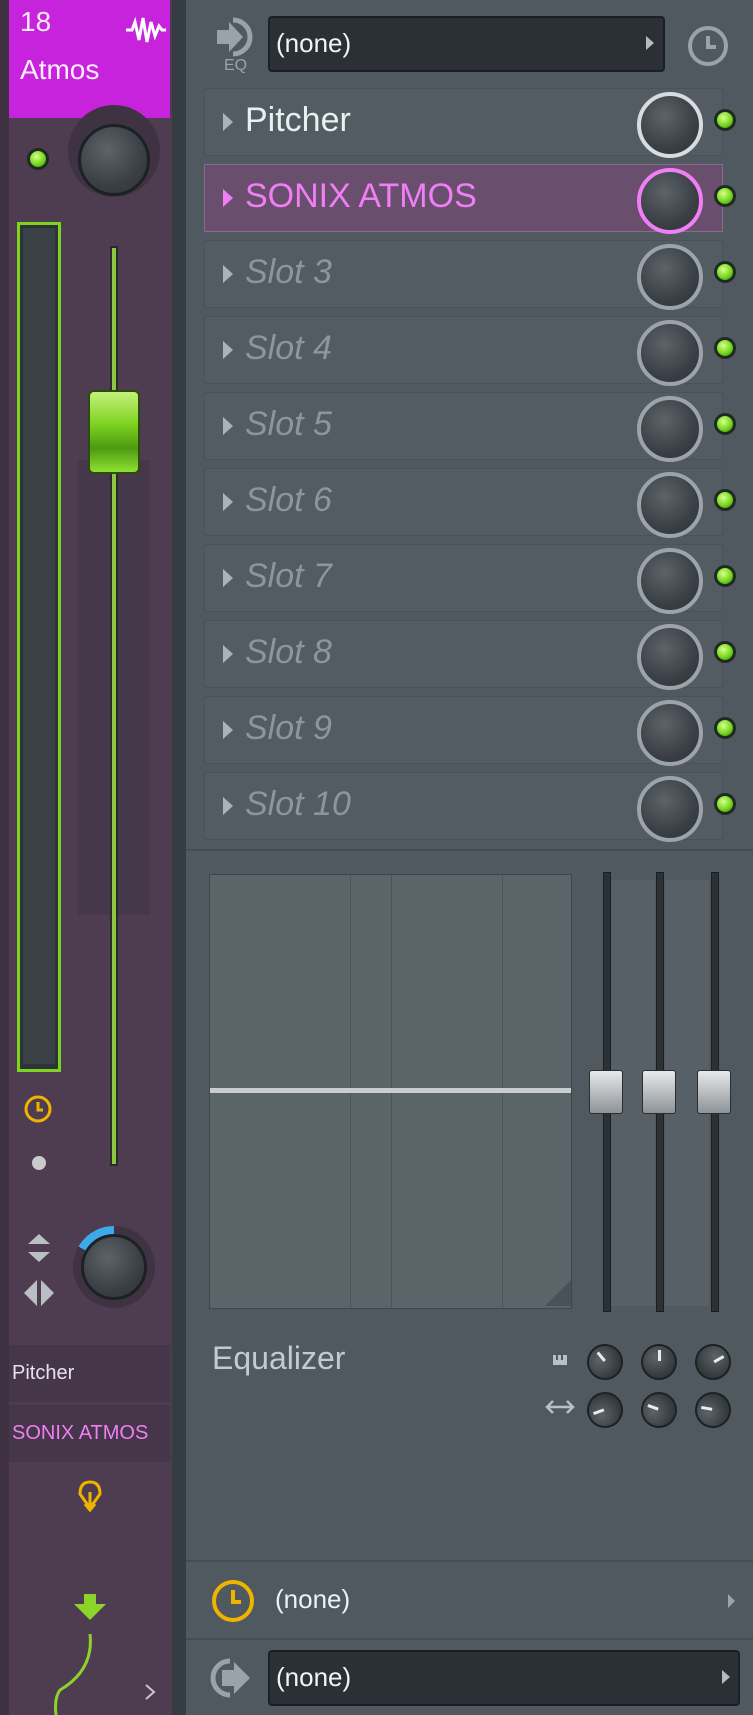  I want to click on audio-input-icon, so click(236, 37).